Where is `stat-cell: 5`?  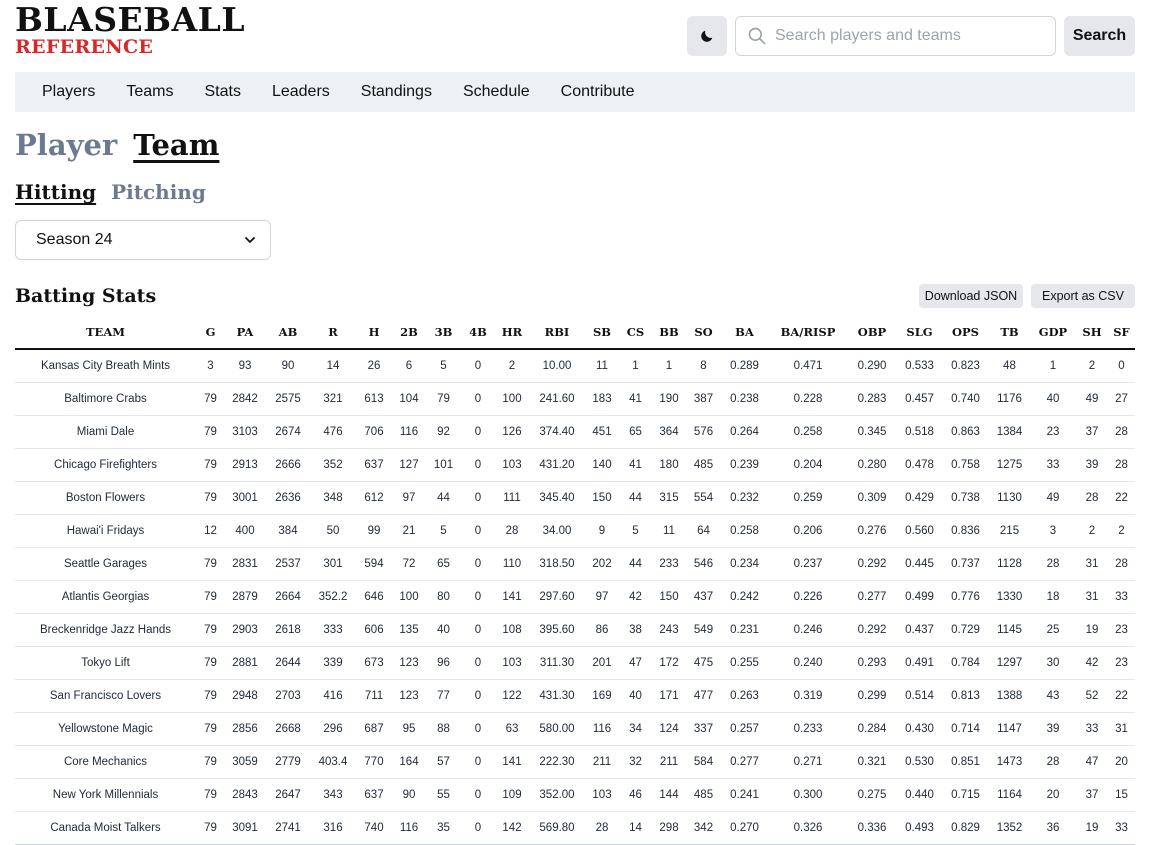
stat-cell: 5 is located at coordinates (443, 366).